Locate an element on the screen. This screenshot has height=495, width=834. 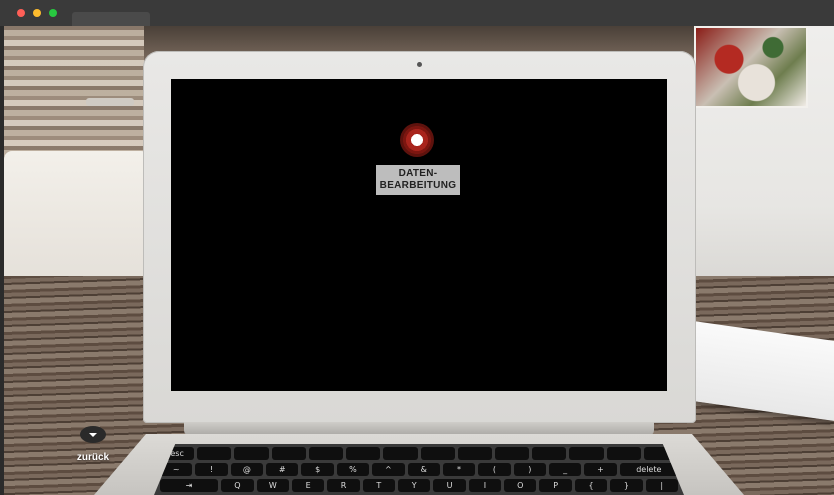
key: T is located at coordinates (379, 485).